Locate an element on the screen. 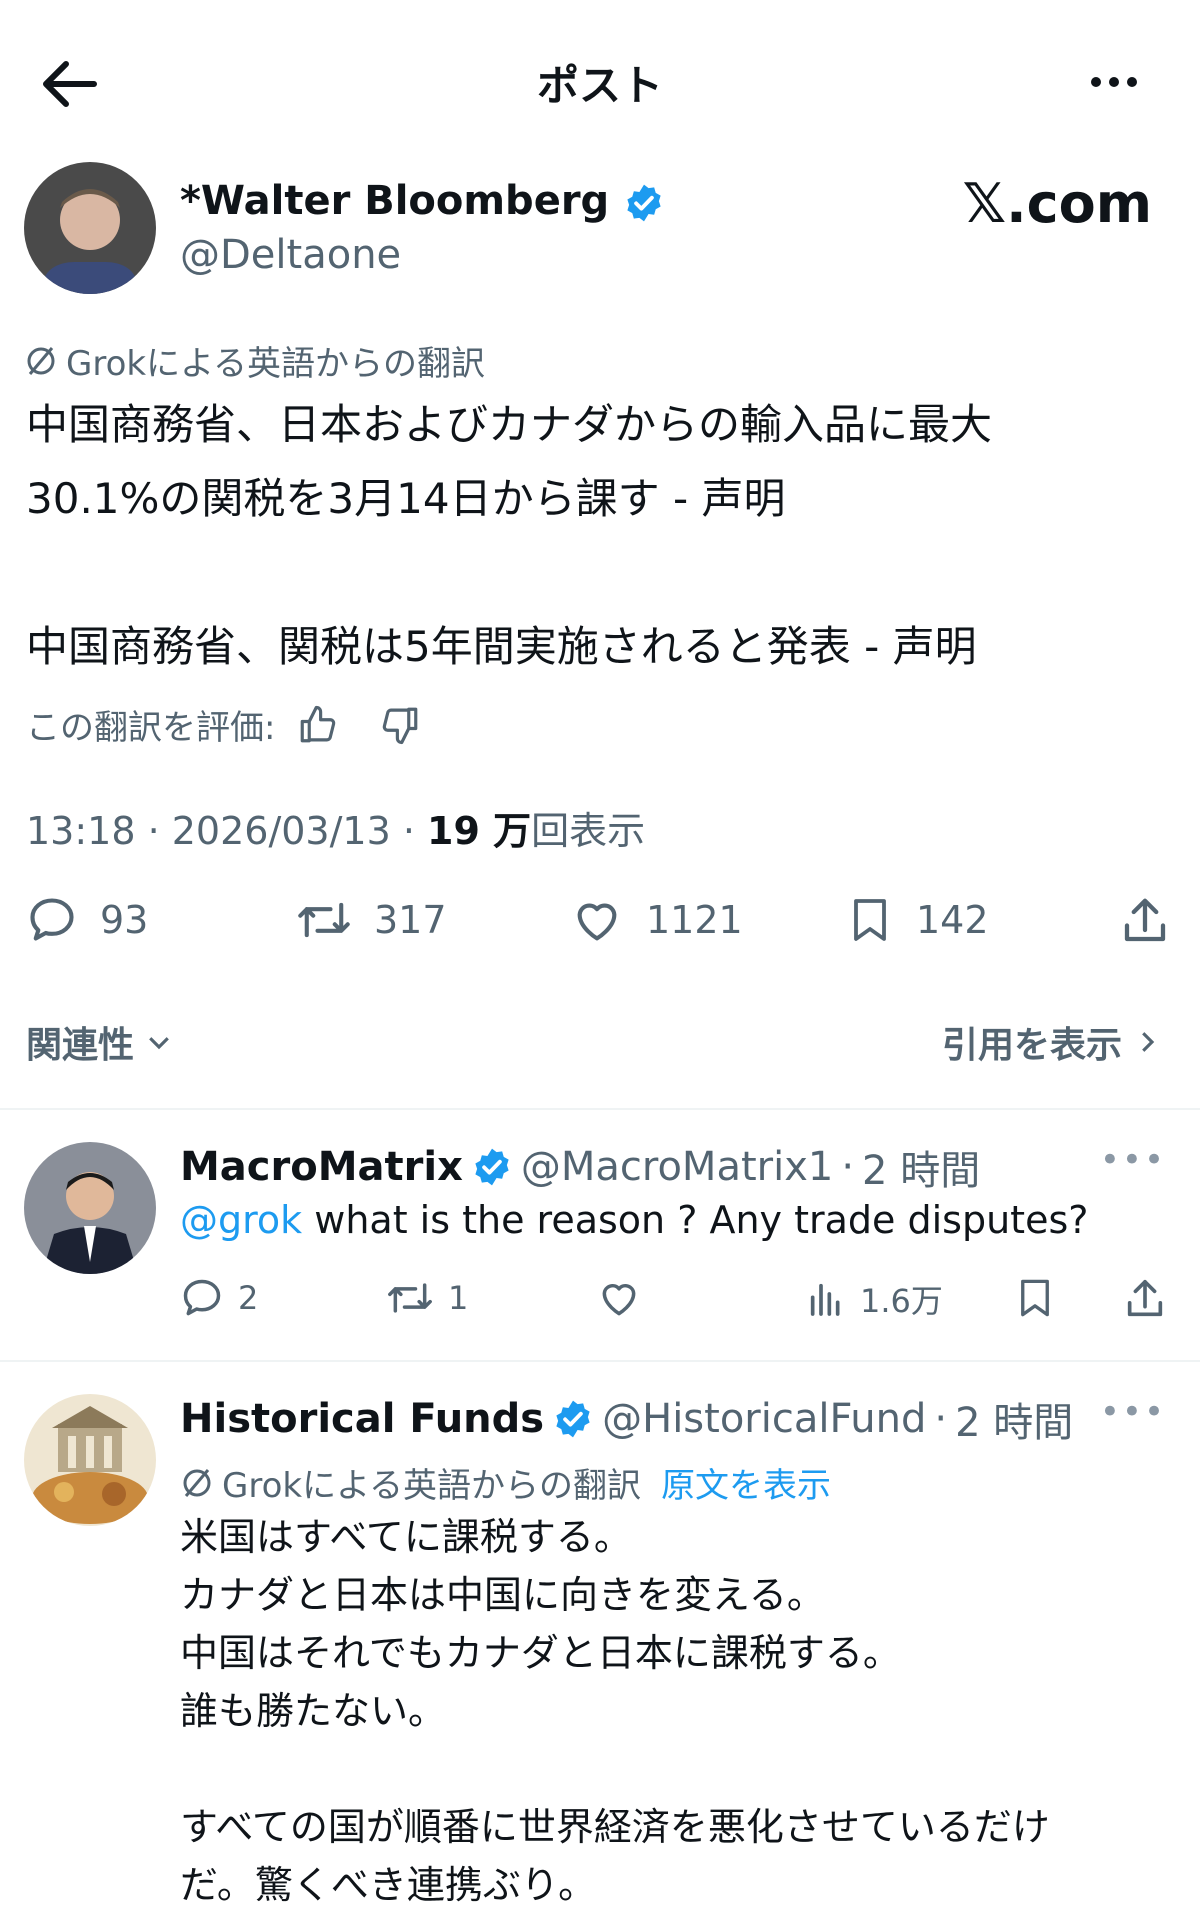 Image resolution: width=1200 pixels, height=1914 pixels. xcom-watermark: 𝕏.com is located at coordinates (1057, 203).